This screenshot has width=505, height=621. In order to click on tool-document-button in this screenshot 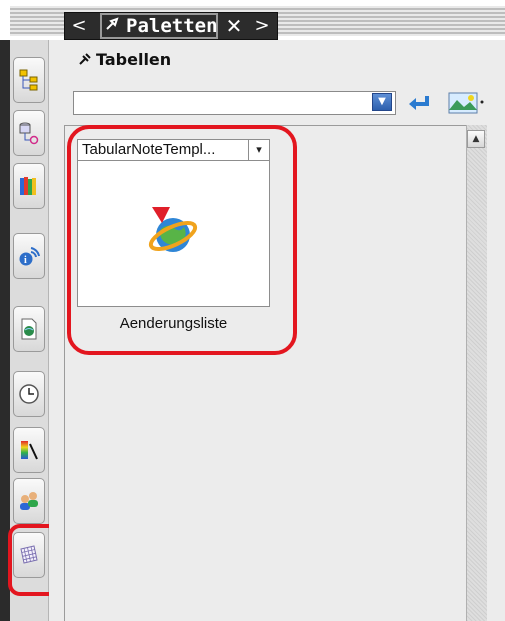, I will do `click(29, 329)`.